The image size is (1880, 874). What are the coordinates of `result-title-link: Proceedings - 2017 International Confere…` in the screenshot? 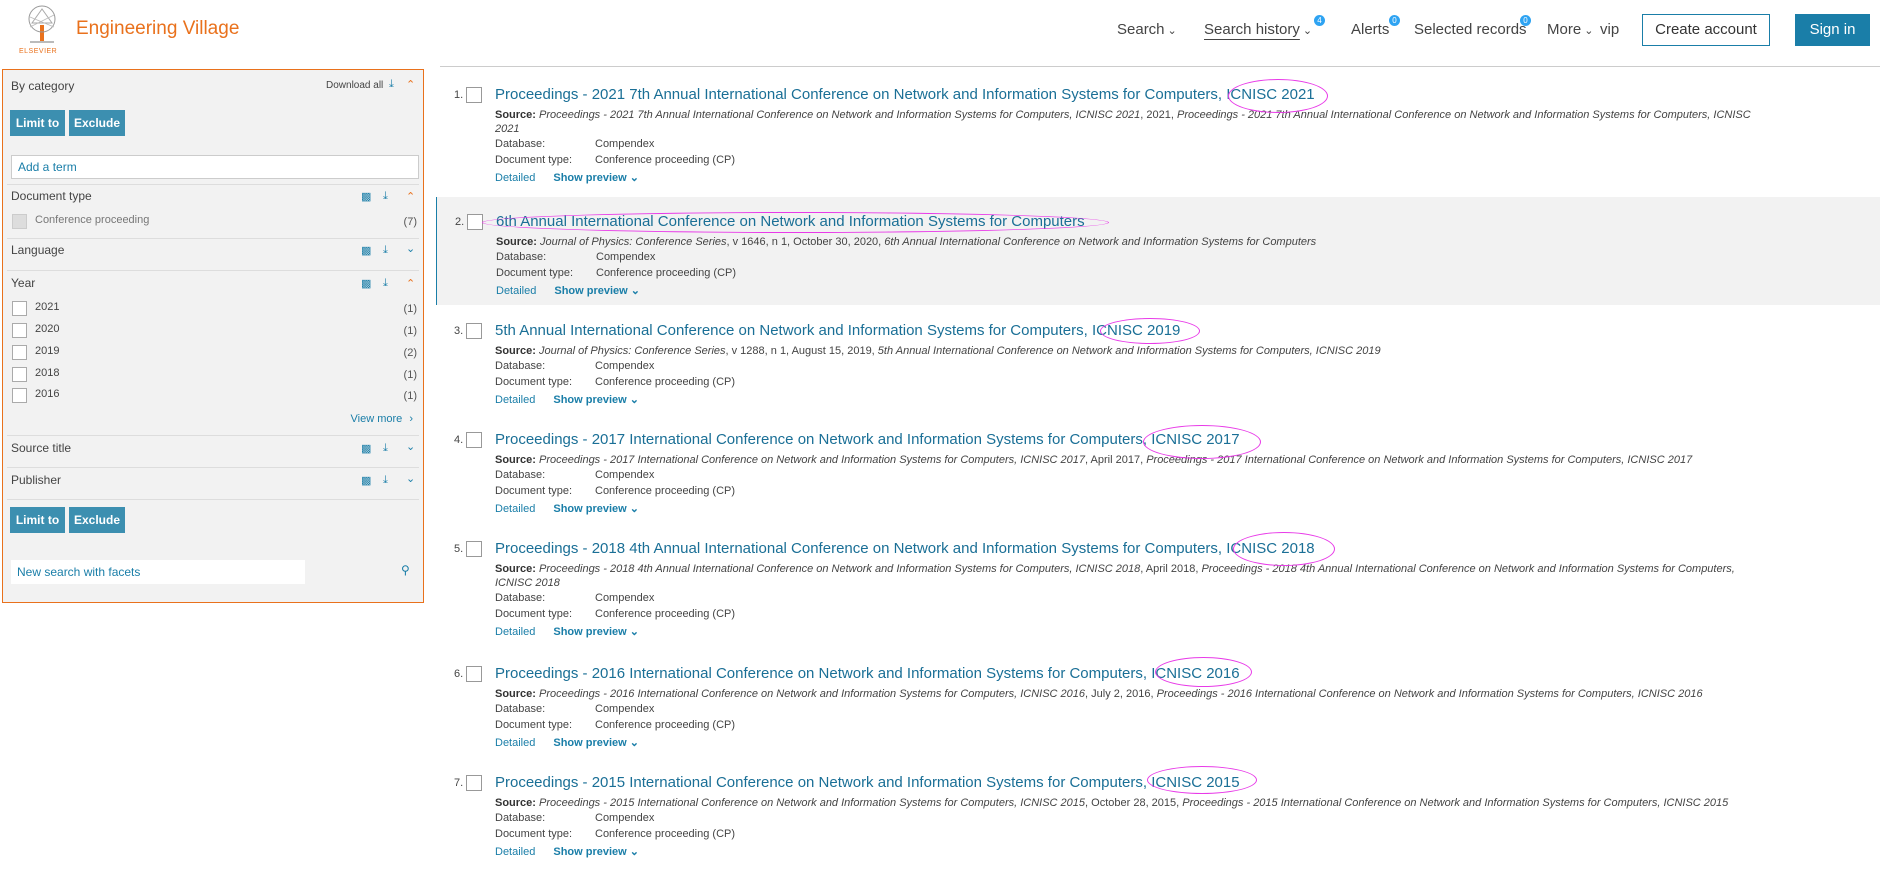 It's located at (867, 439).